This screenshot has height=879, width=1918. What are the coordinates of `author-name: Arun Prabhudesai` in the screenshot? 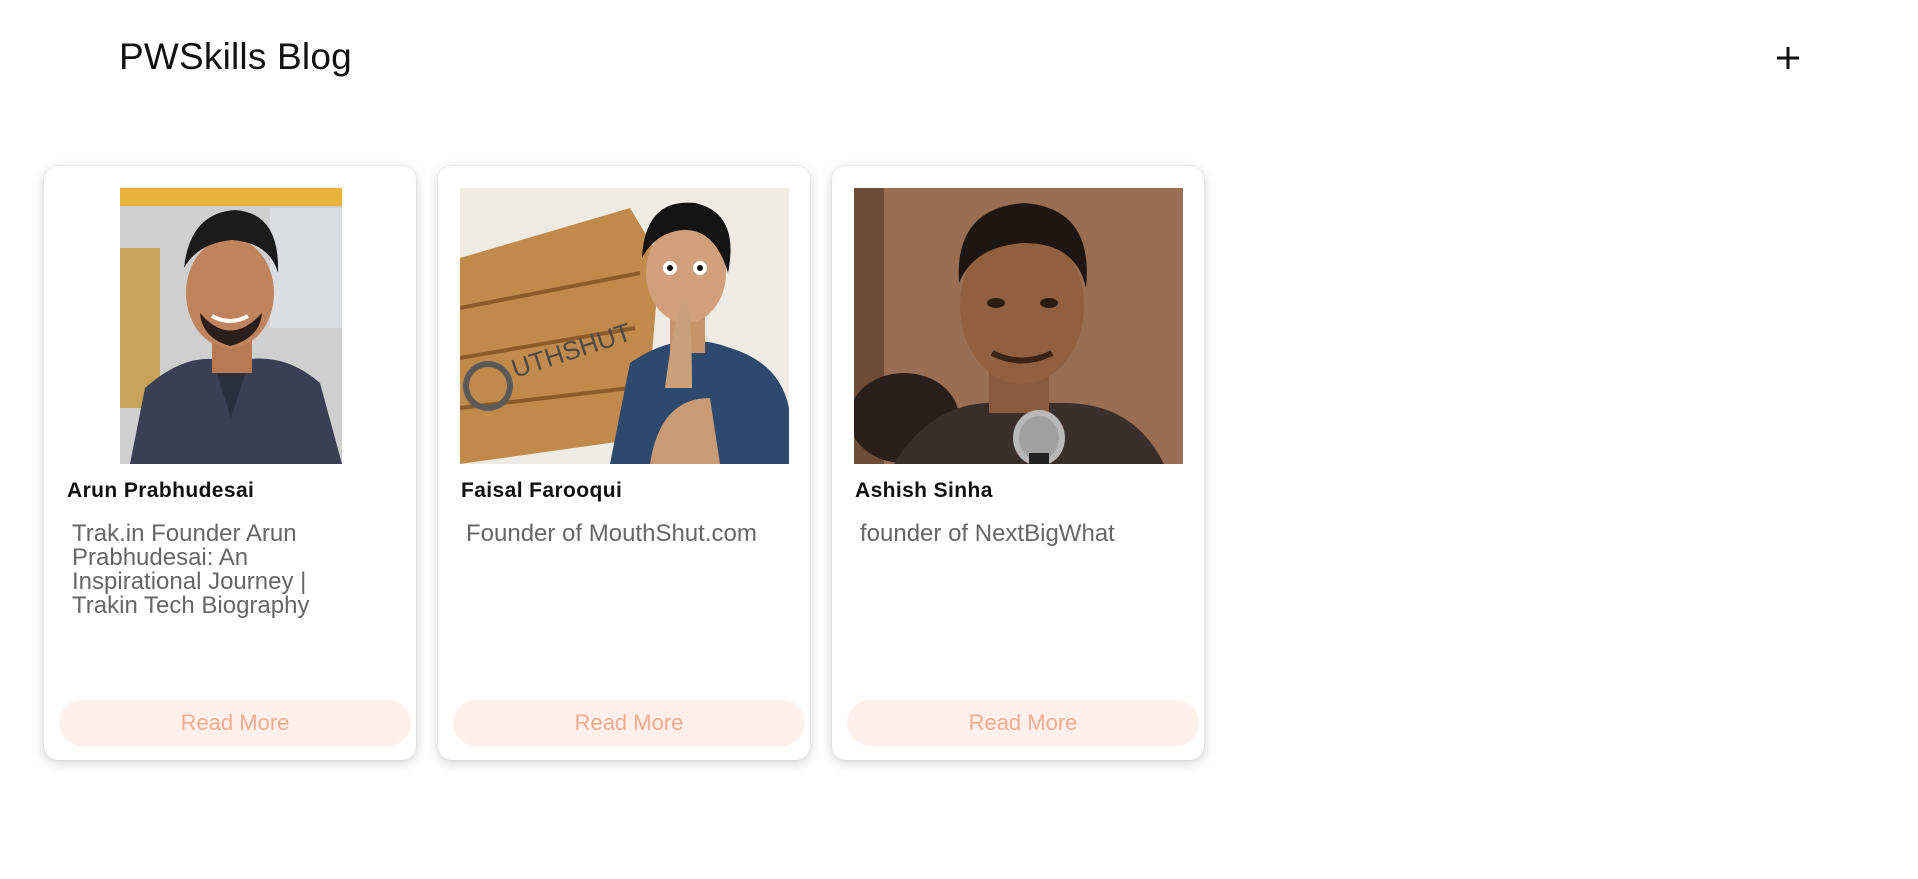 It's located at (161, 490).